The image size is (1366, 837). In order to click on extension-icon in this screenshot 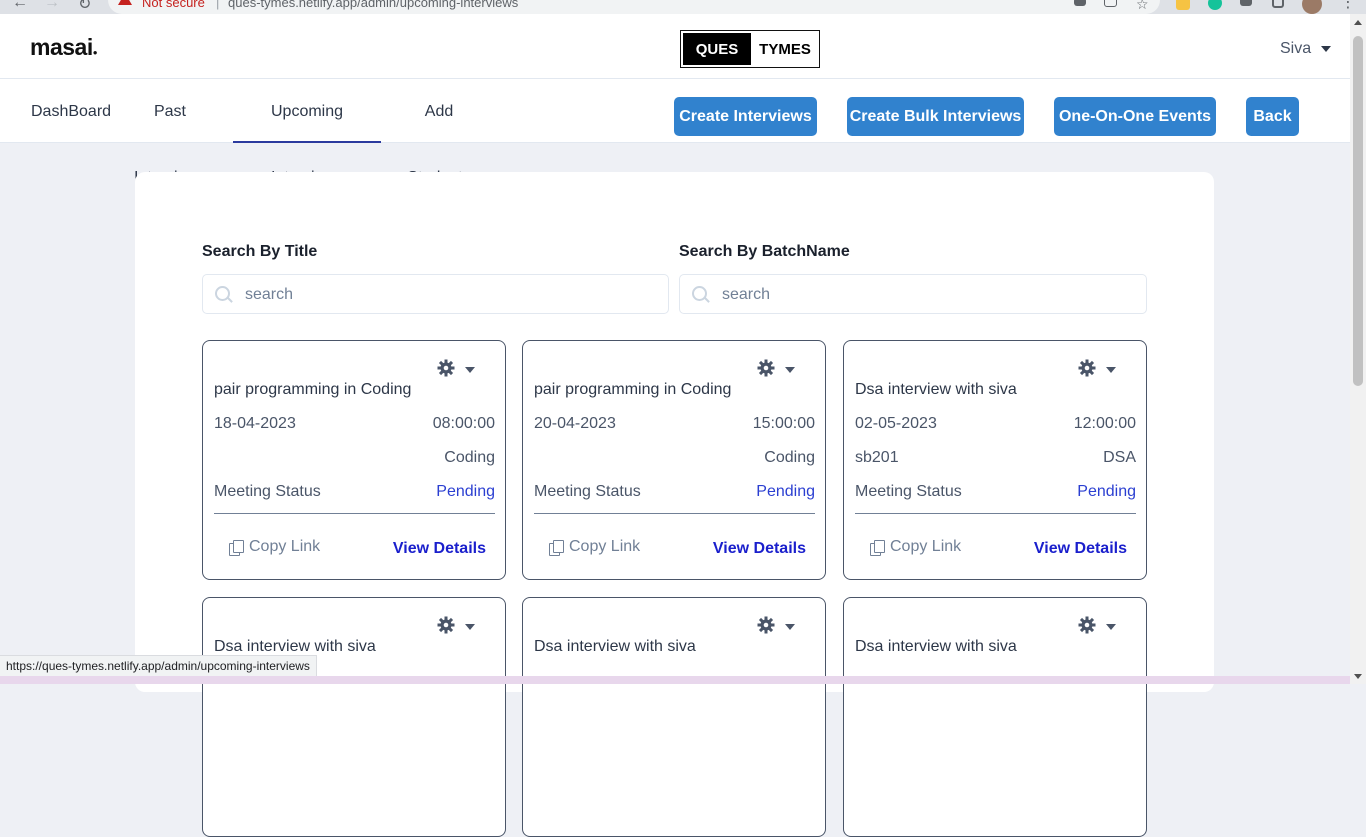, I will do `click(1183, 5)`.